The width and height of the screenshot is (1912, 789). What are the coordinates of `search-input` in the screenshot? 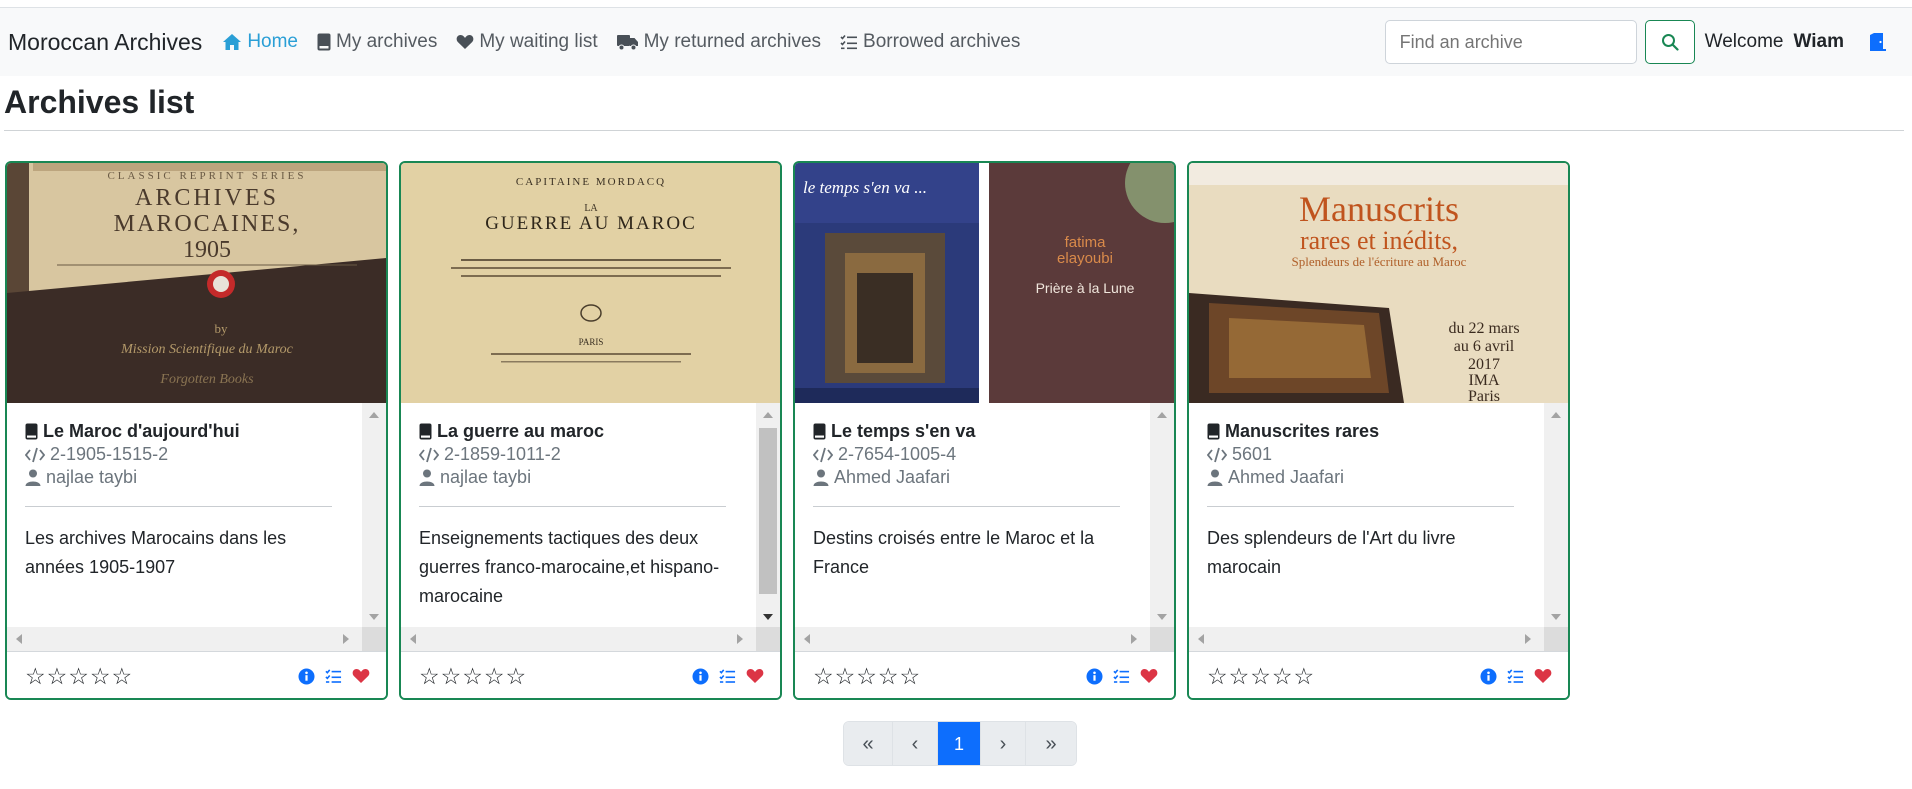 It's located at (1510, 42).